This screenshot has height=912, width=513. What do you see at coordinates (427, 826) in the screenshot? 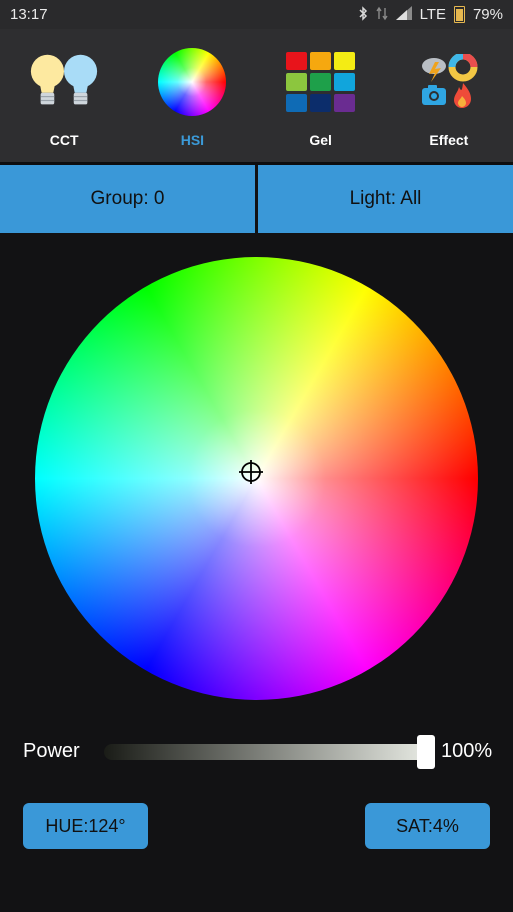
I see `sat-button: SAT:4%` at bounding box center [427, 826].